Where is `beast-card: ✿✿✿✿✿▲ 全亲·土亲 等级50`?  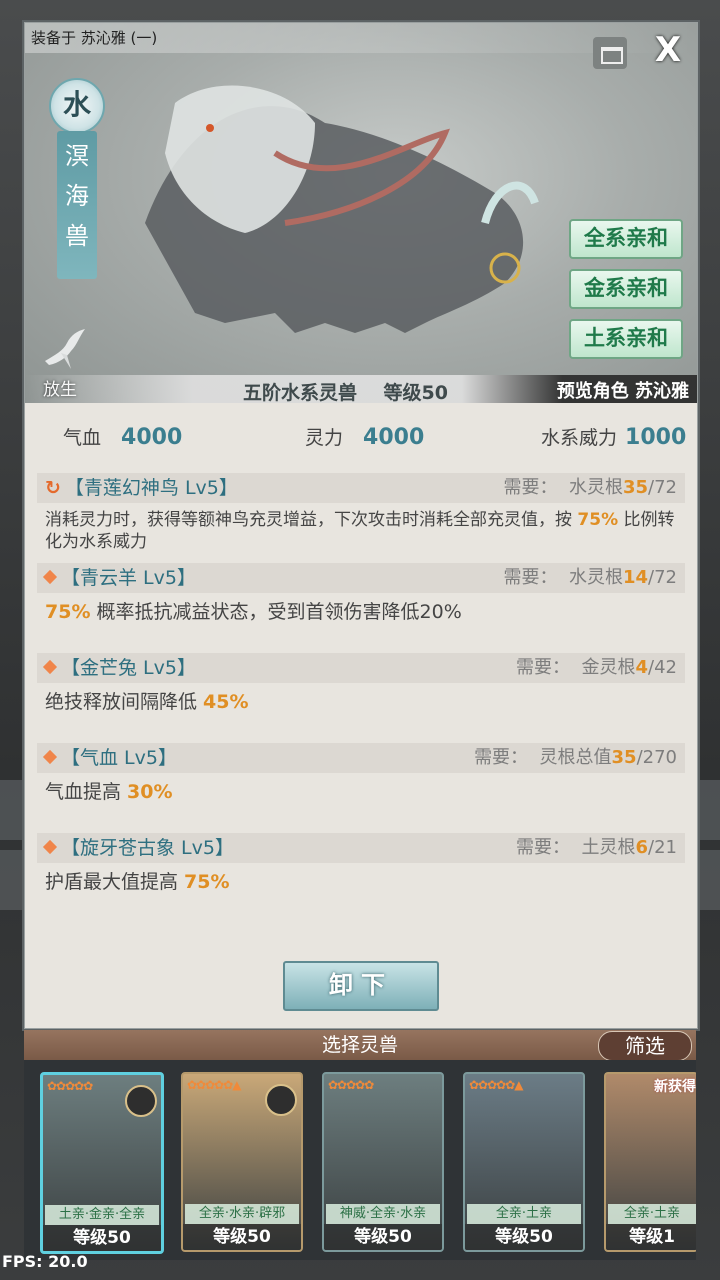
beast-card: ✿✿✿✿✿▲ 全亲·土亲 等级50 is located at coordinates (524, 1162).